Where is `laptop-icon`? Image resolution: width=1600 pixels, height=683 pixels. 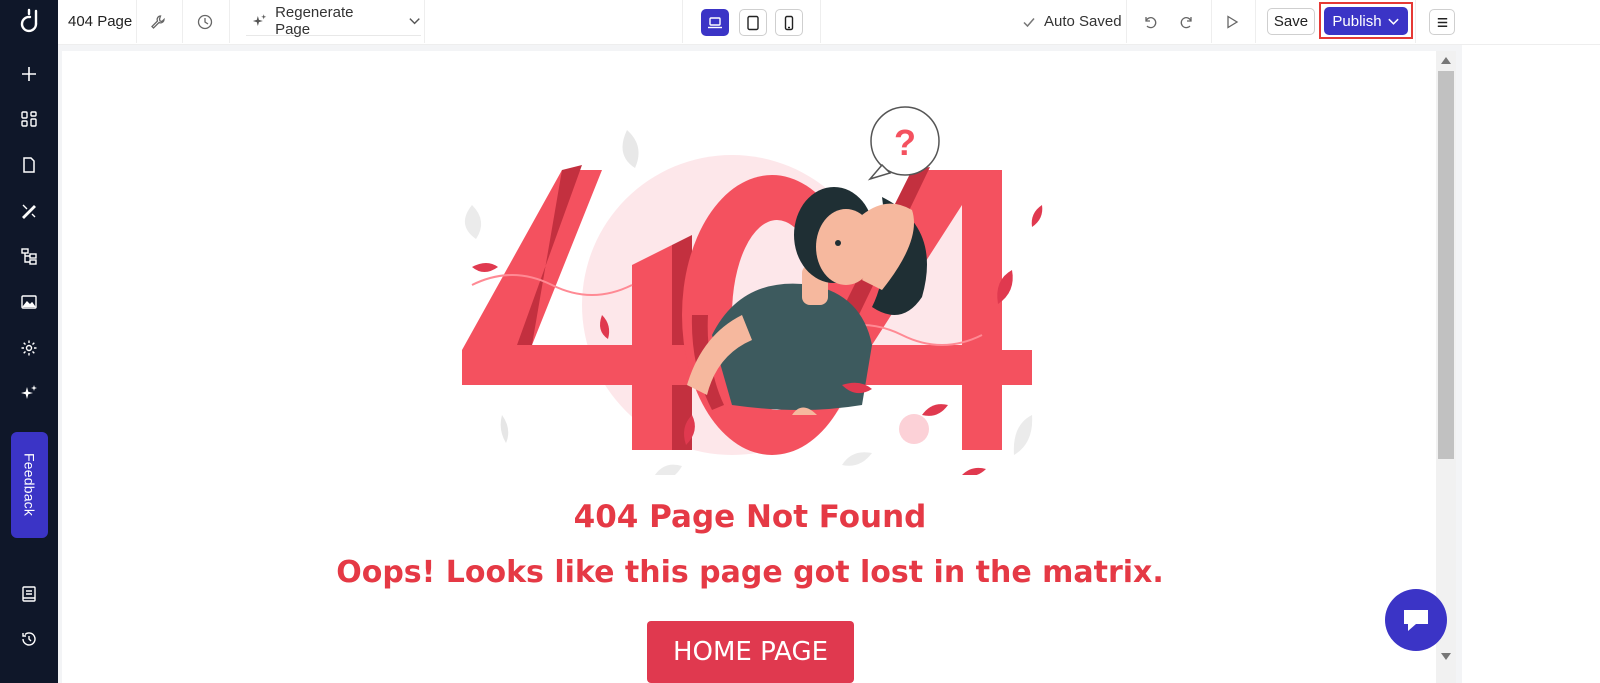
laptop-icon is located at coordinates (715, 22).